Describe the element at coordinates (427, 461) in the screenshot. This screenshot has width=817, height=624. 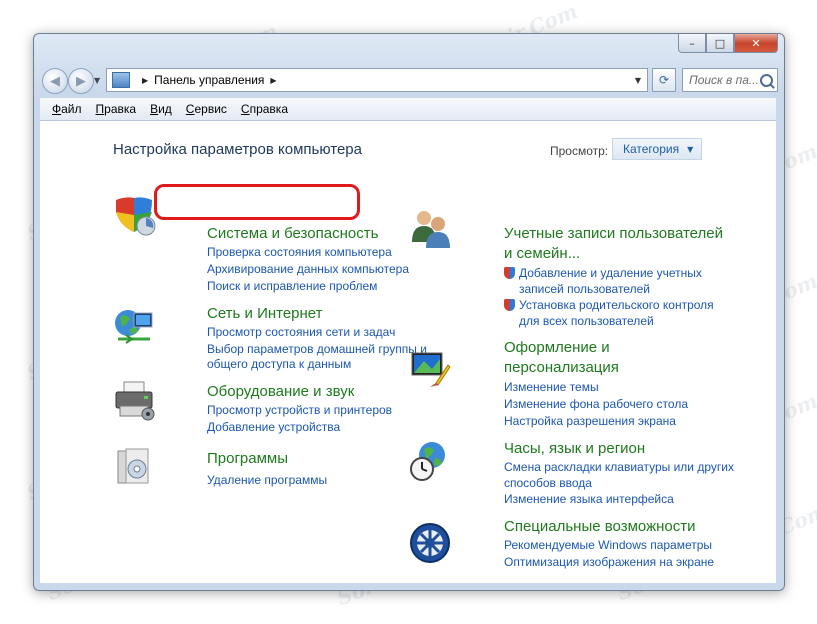
I see `clock-globe-icon` at that location.